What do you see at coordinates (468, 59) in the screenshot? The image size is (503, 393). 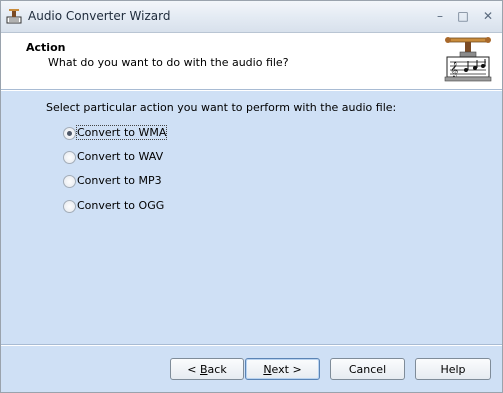 I see `music-vise-logo-icon: 𝄞` at bounding box center [468, 59].